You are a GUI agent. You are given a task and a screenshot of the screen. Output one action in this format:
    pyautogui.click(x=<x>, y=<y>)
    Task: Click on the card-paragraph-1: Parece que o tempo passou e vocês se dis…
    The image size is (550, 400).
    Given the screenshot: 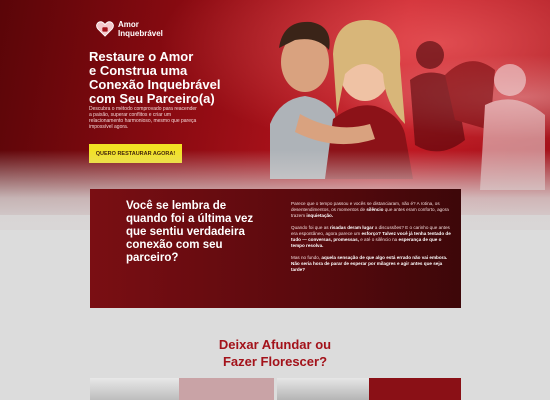 What is the action you would take?
    pyautogui.click(x=371, y=210)
    